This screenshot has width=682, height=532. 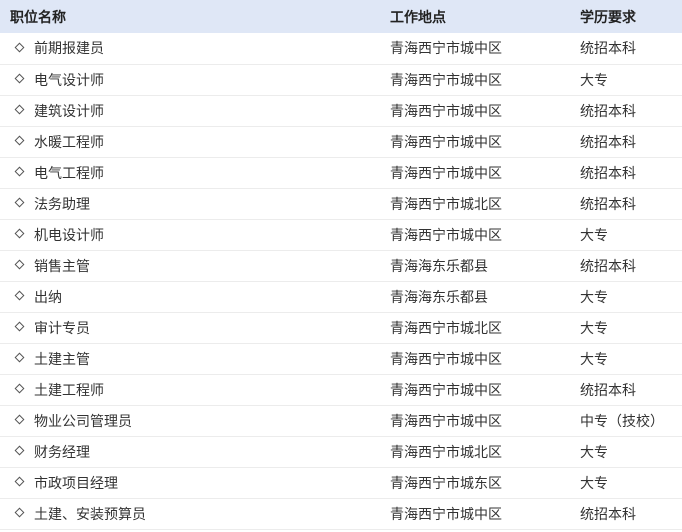 I want to click on job-title-link: 市政项目经理, so click(x=76, y=484).